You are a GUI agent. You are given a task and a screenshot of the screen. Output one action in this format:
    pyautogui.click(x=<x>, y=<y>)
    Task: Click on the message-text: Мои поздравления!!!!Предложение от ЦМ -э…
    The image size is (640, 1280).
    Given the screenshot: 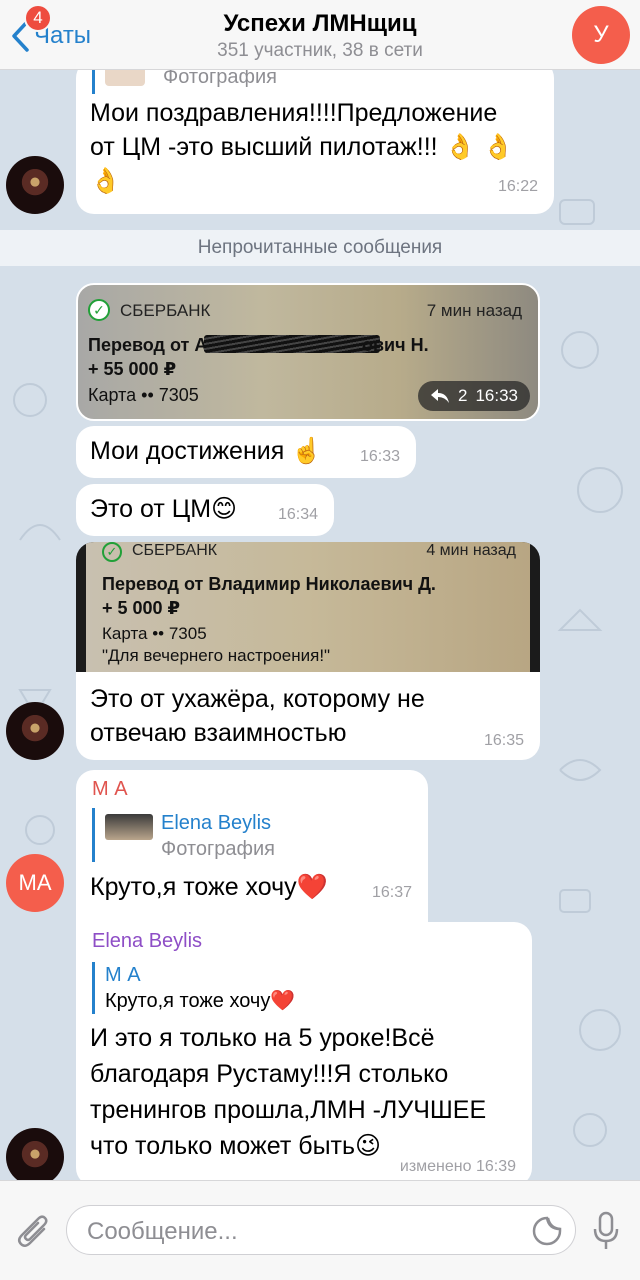 What is the action you would take?
    pyautogui.click(x=302, y=147)
    